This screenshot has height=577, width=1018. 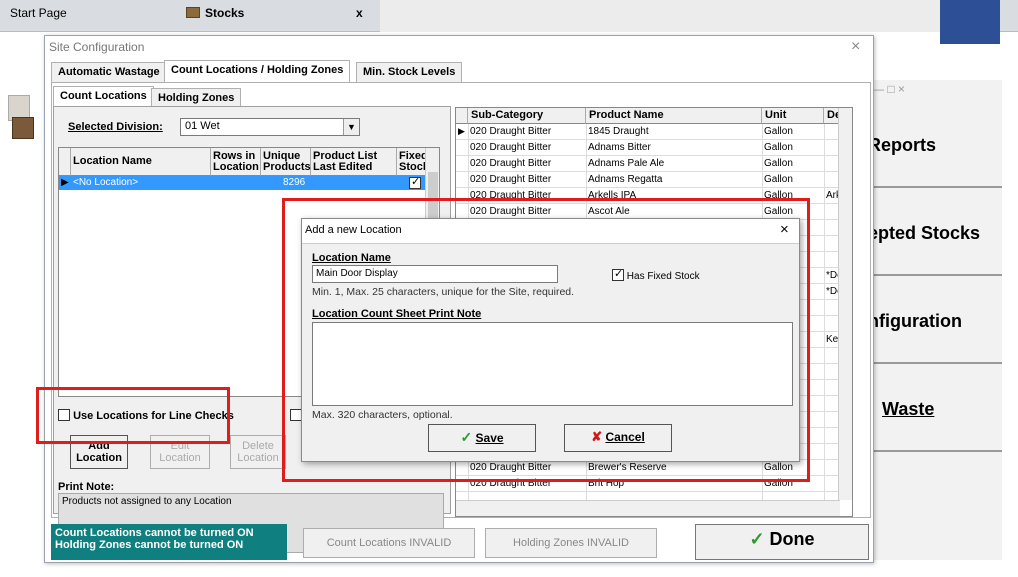 I want to click on unique-products-cell: 8296, so click(x=294, y=182).